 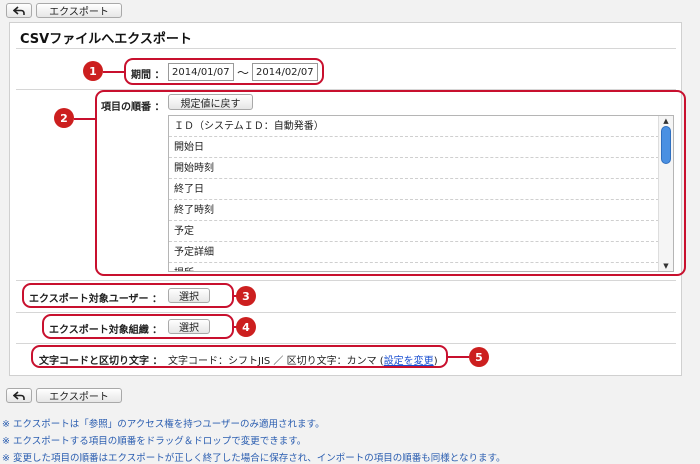 I want to click on encoding-value: 文字コード：シフトJIS ／ 区切り文字：カンマ (設定を変更), so click(x=303, y=361).